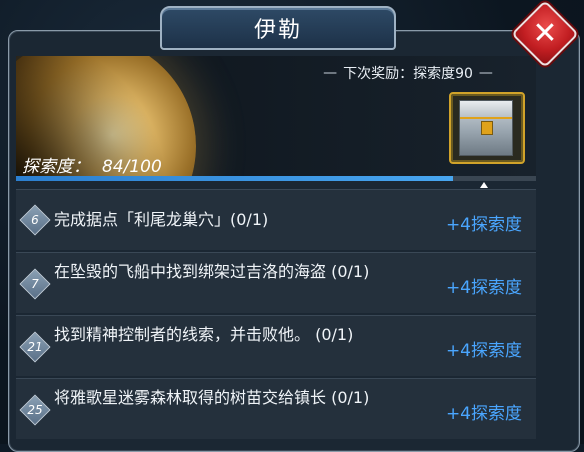 The width and height of the screenshot is (584, 452). I want to click on reward-chest-button, so click(487, 128).